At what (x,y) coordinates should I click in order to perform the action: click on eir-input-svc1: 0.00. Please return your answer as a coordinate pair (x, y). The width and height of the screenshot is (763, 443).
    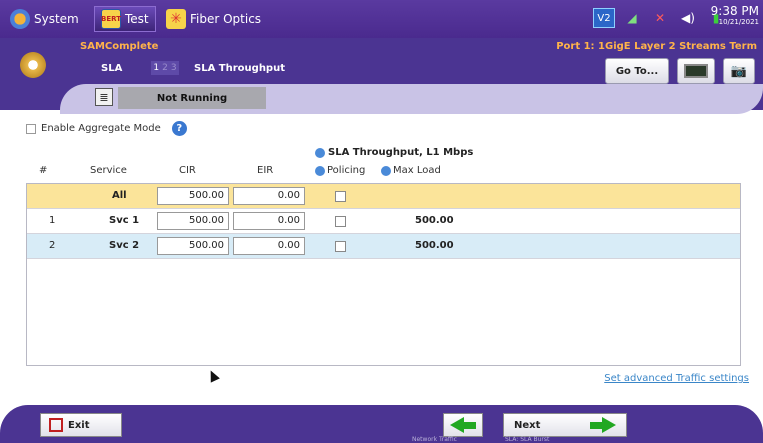
    Looking at the image, I should click on (269, 221).